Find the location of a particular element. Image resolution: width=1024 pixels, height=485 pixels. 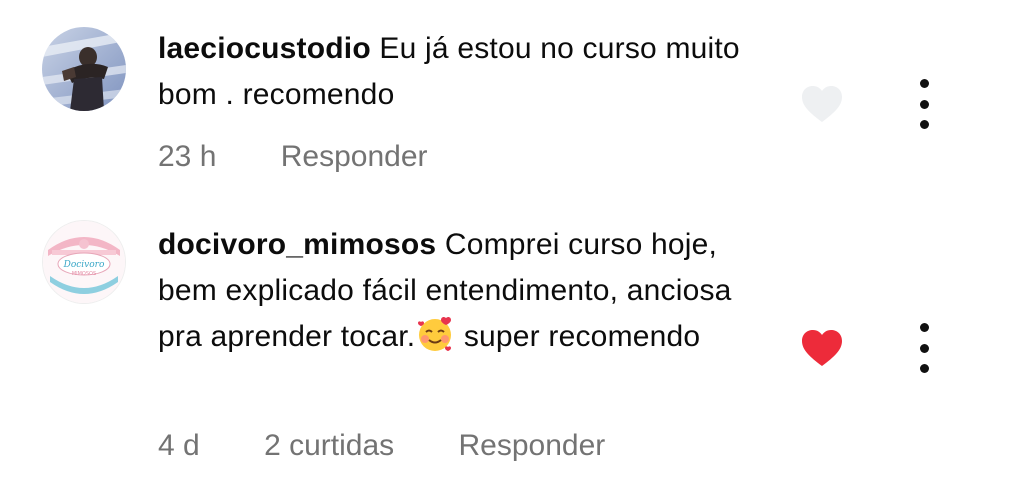

svg-text: MIMOSOS is located at coordinates (84, 274).